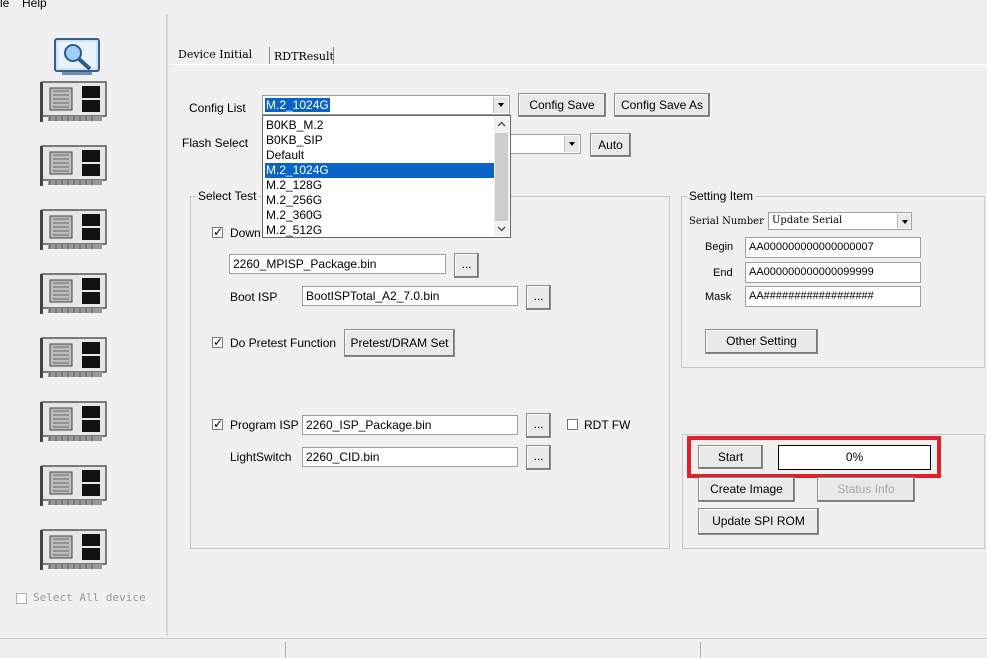 The width and height of the screenshot is (987, 658). I want to click on select-test-title: Select Test, so click(227, 196).